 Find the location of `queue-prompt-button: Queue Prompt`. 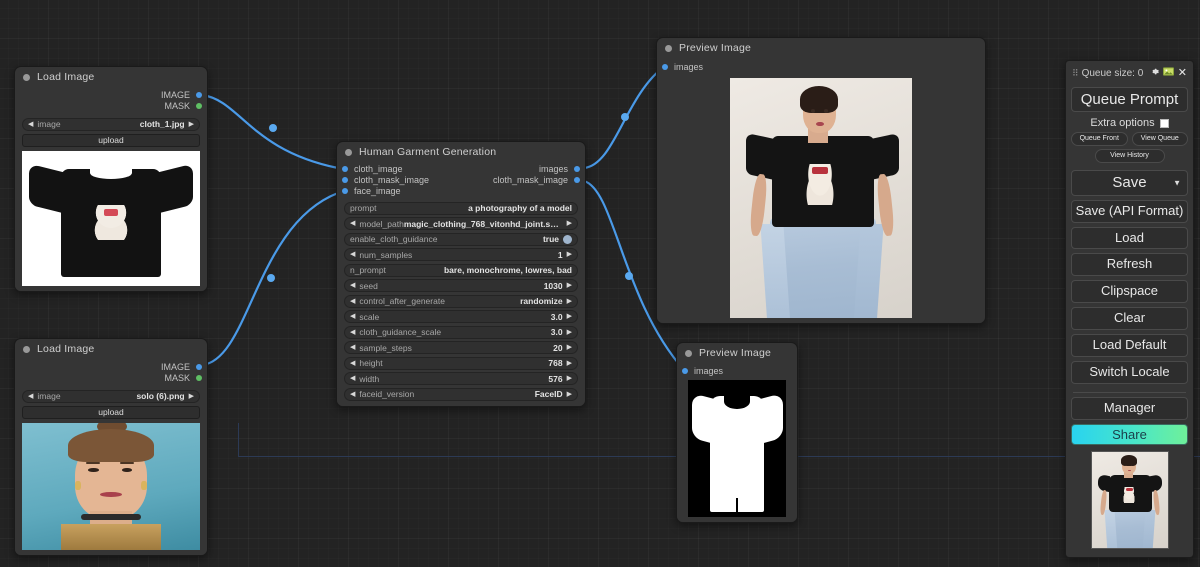

queue-prompt-button: Queue Prompt is located at coordinates (1129, 100).